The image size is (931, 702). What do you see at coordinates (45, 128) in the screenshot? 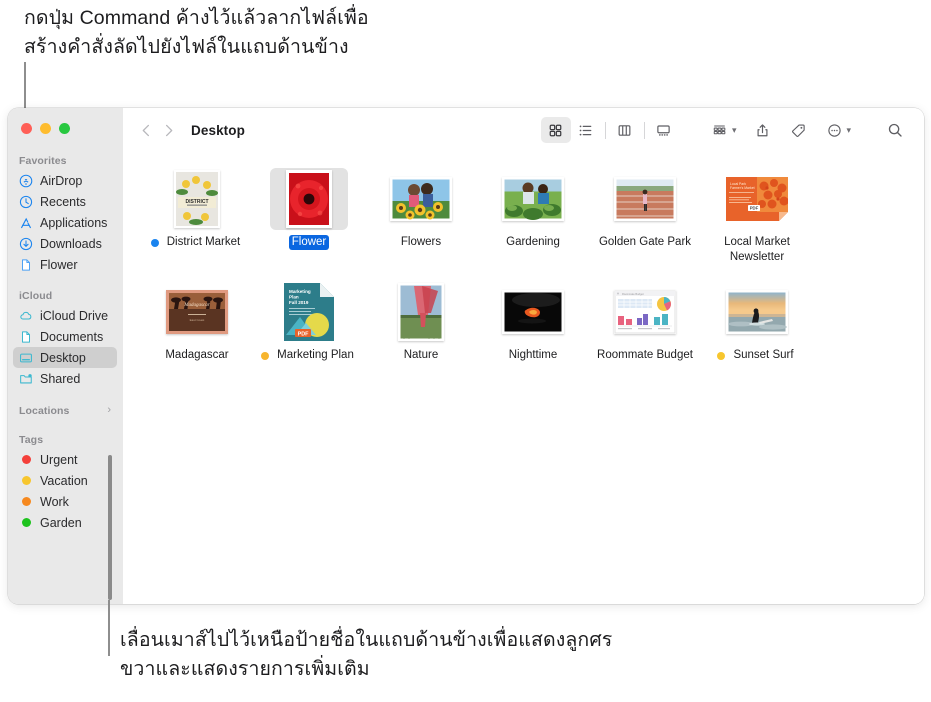
I see `minimize-button` at bounding box center [45, 128].